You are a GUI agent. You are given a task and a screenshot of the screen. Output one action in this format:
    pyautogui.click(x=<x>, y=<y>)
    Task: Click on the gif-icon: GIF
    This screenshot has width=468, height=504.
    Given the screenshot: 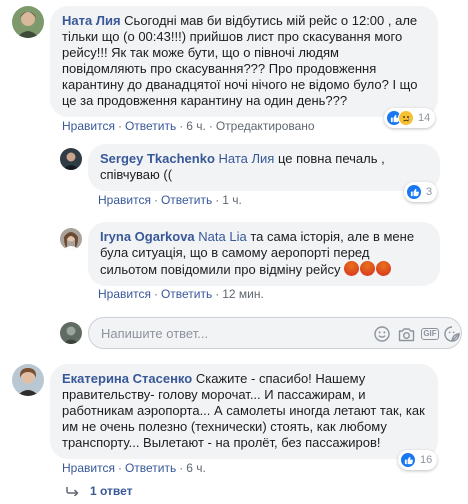 What is the action you would take?
    pyautogui.click(x=430, y=334)
    